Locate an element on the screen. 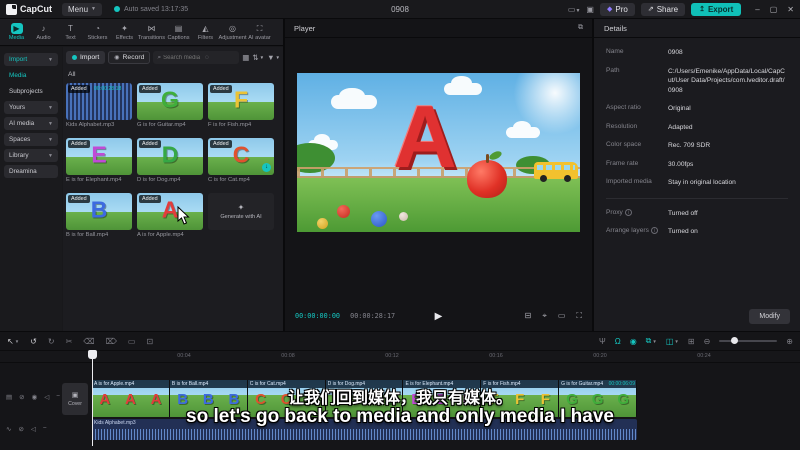 The height and width of the screenshot is (450, 800). waveform-track-icon: ∿ is located at coordinates (8, 429).